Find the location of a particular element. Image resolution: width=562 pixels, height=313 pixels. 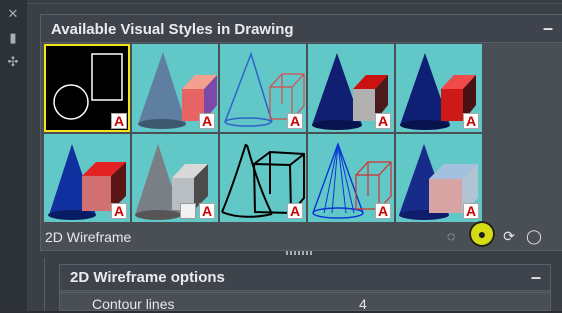

sketch-badge-icon is located at coordinates (188, 211).